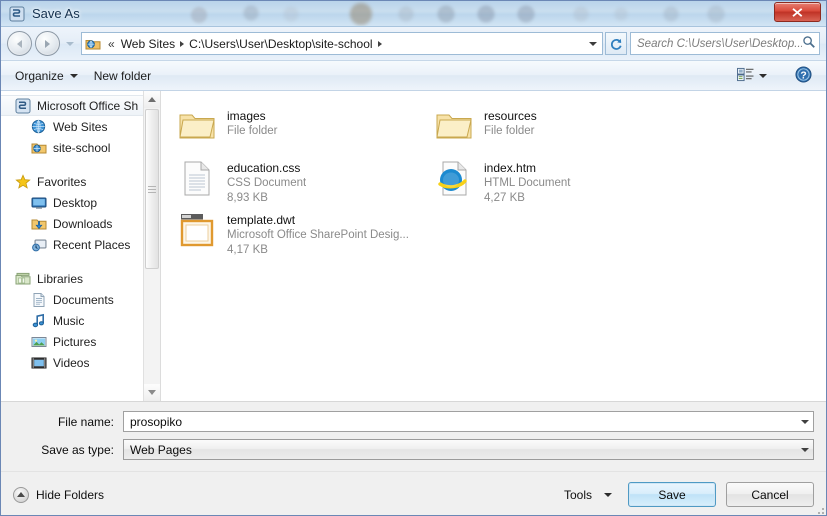 Image resolution: width=827 pixels, height=516 pixels. Describe the element at coordinates (148, 44) in the screenshot. I see `breadcrumb-item-websites: Web Sites` at that location.